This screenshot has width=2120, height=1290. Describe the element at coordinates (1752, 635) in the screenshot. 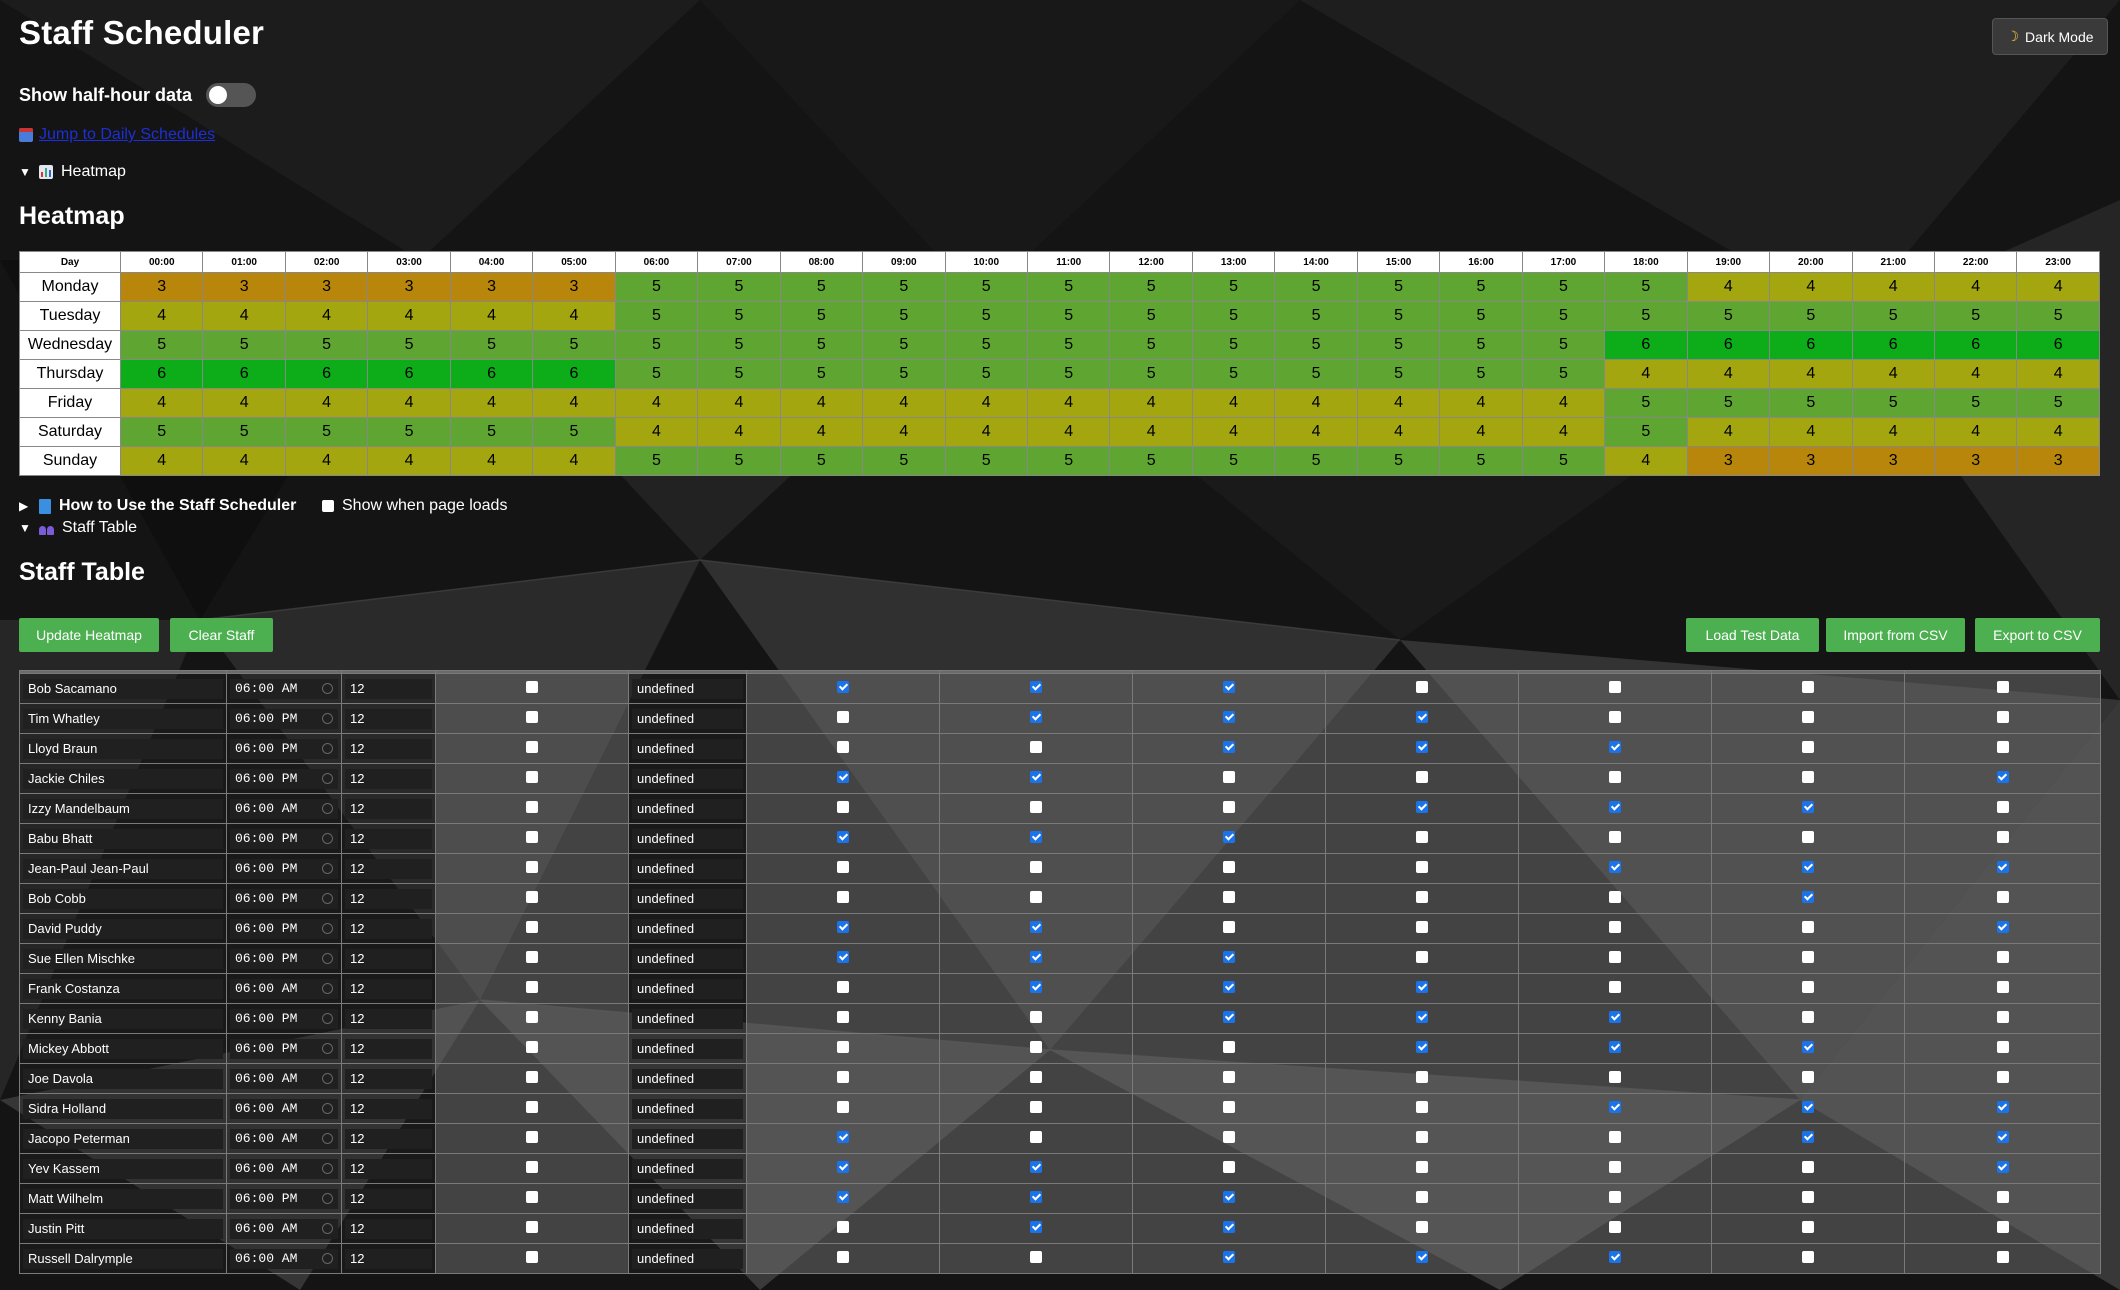

I see `load-test-data-button: Load Test Data` at that location.